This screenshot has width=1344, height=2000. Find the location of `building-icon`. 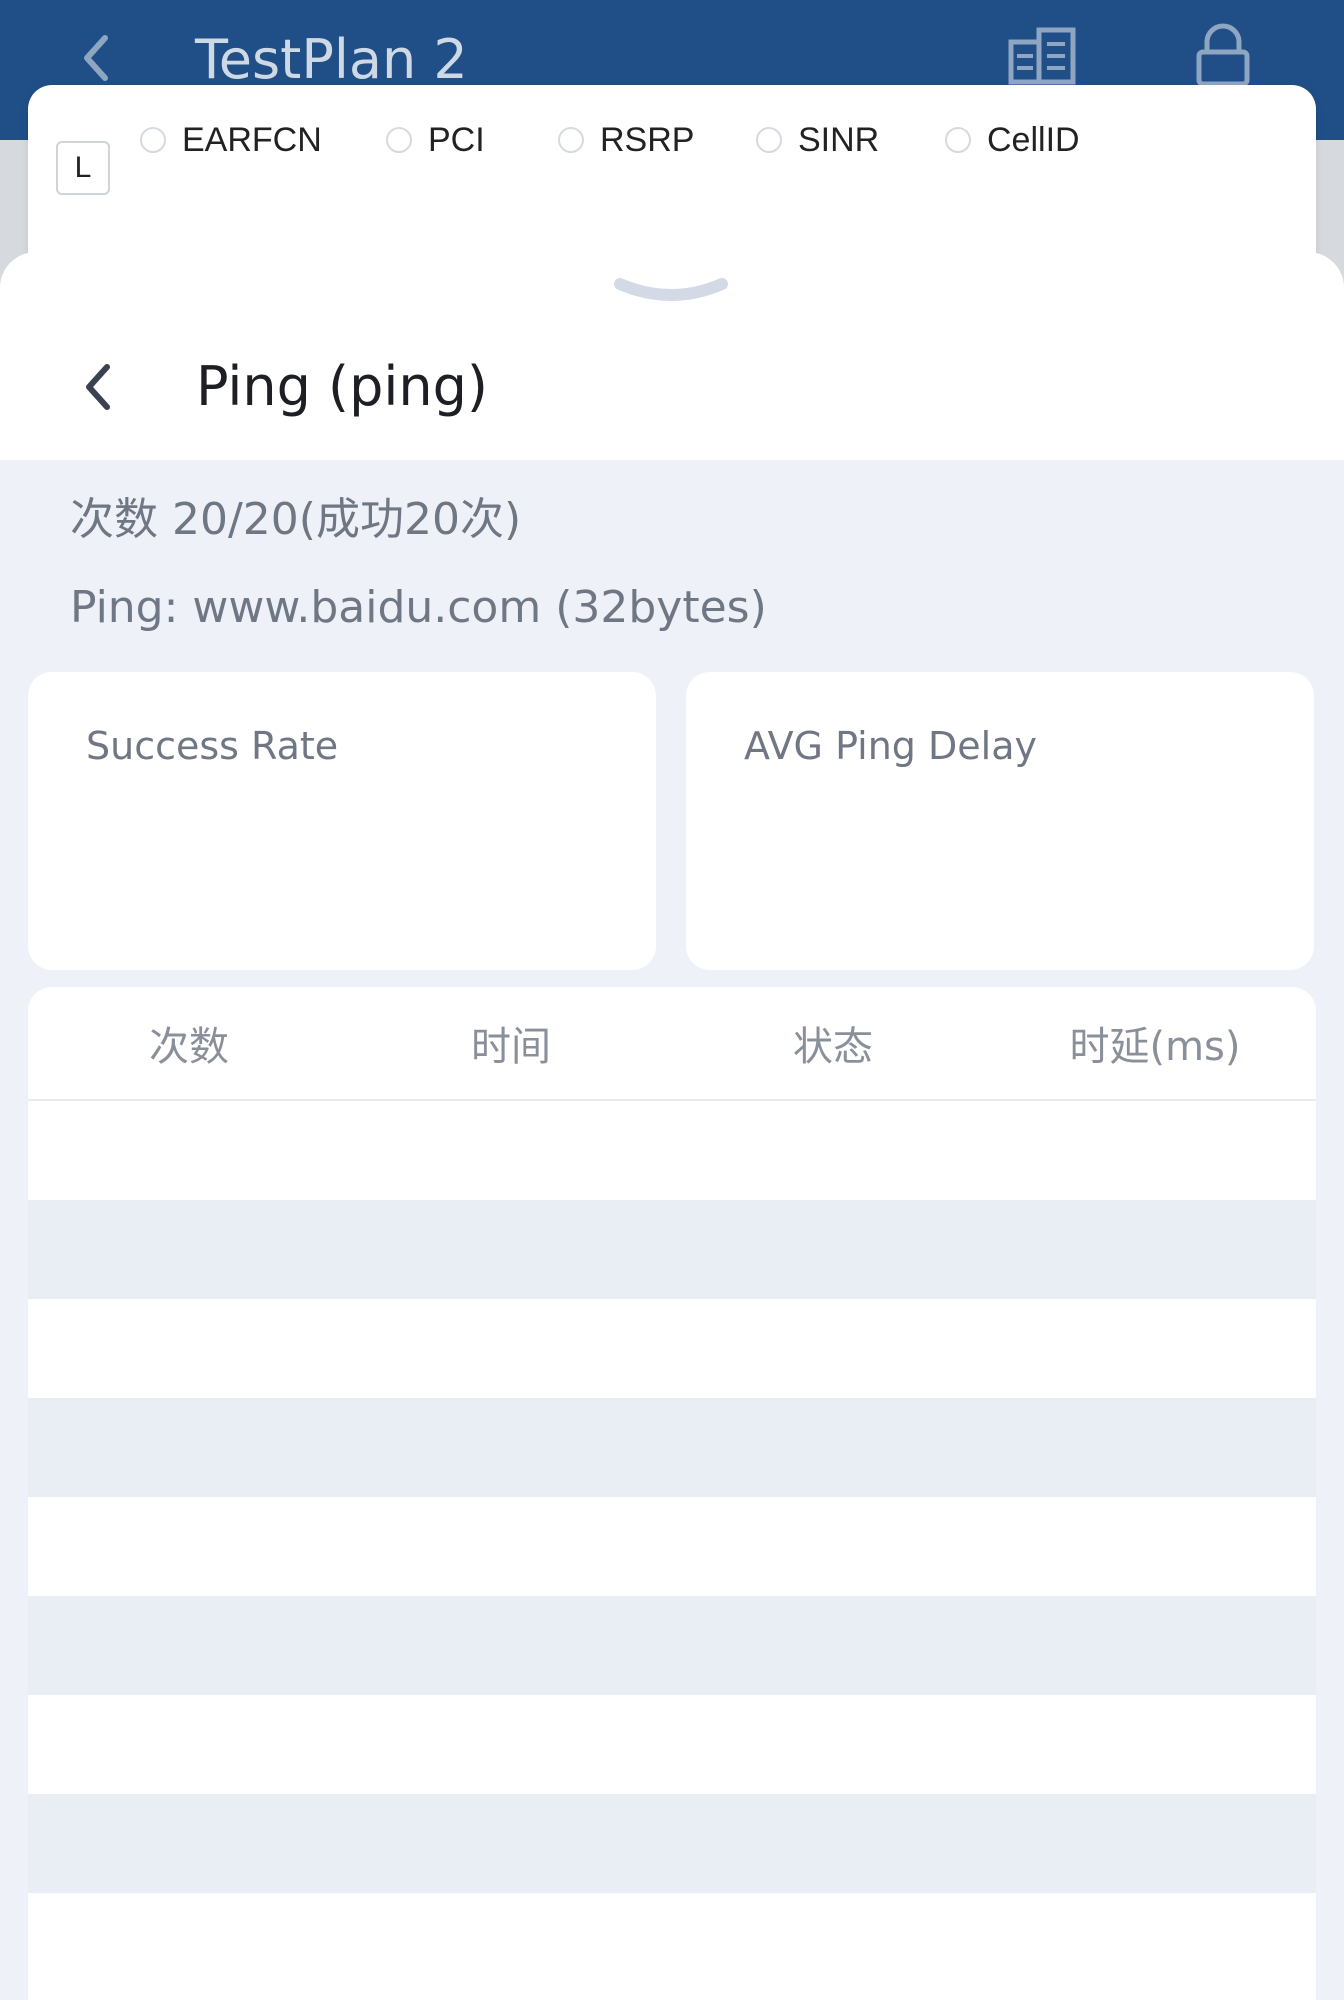

building-icon is located at coordinates (1043, 55).